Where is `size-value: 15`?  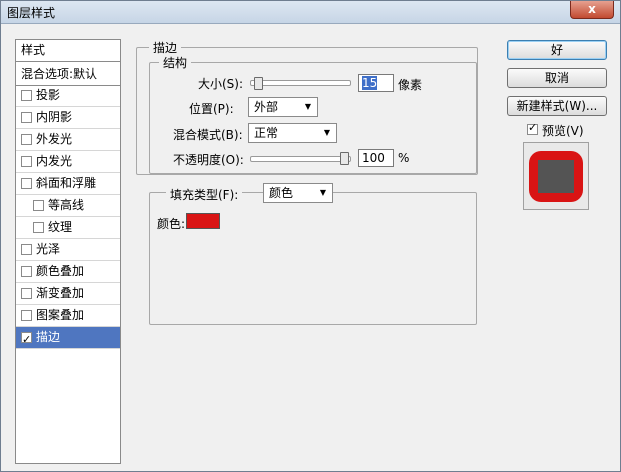 size-value: 15 is located at coordinates (370, 83).